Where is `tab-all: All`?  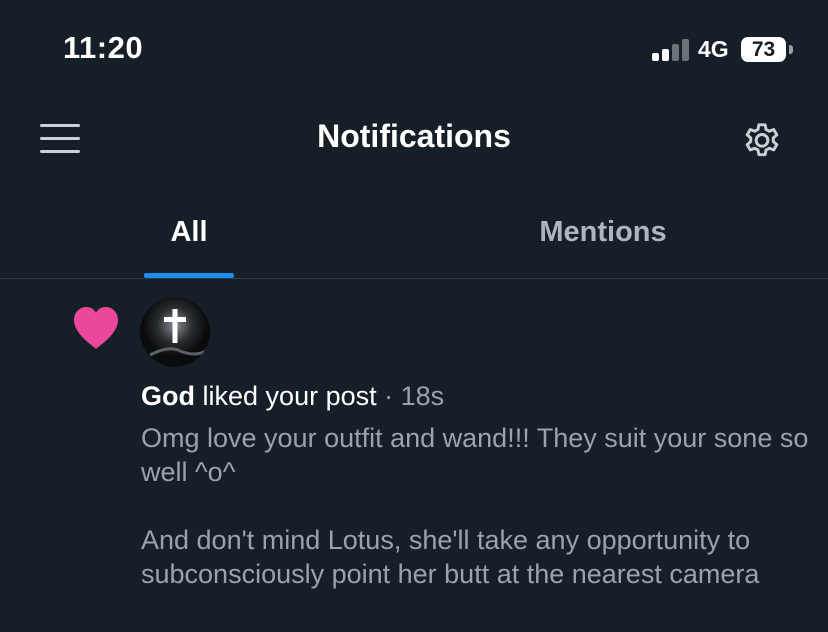 tab-all: All is located at coordinates (189, 239).